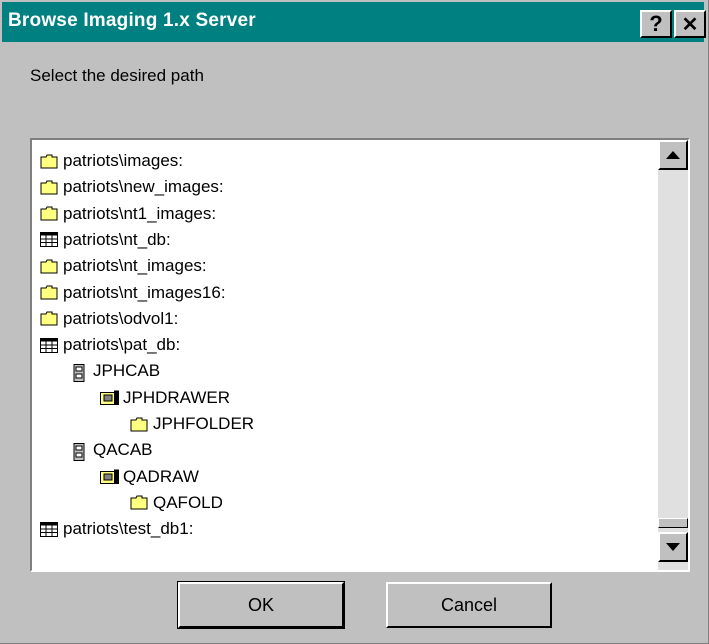 This screenshot has width=709, height=644. What do you see at coordinates (140, 213) in the screenshot?
I see `tree-item-label: patriots\nt1_images:` at bounding box center [140, 213].